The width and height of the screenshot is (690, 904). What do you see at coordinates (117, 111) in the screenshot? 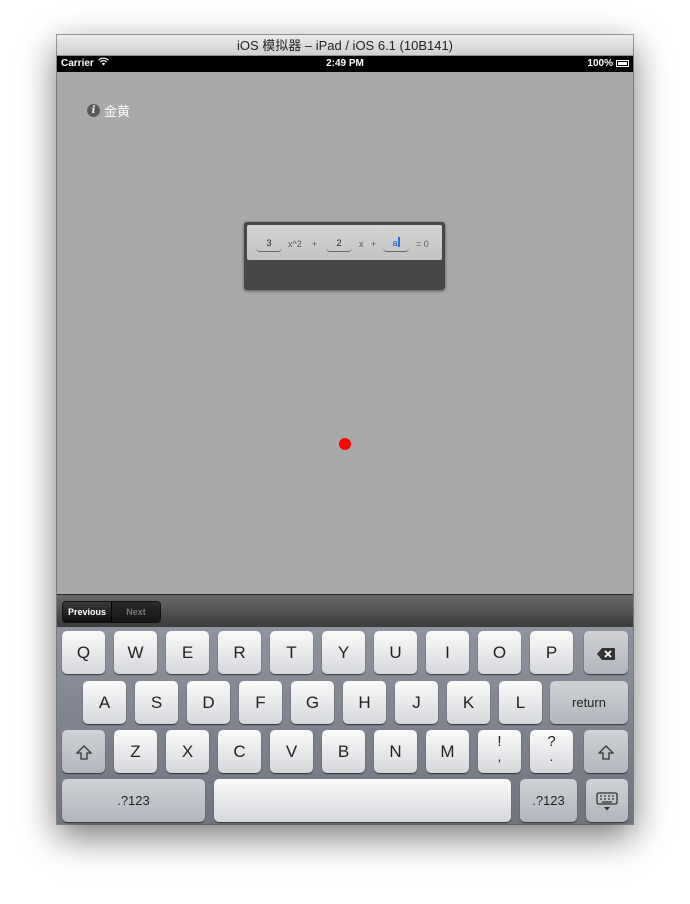
I see `info-label: 金黄` at bounding box center [117, 111].